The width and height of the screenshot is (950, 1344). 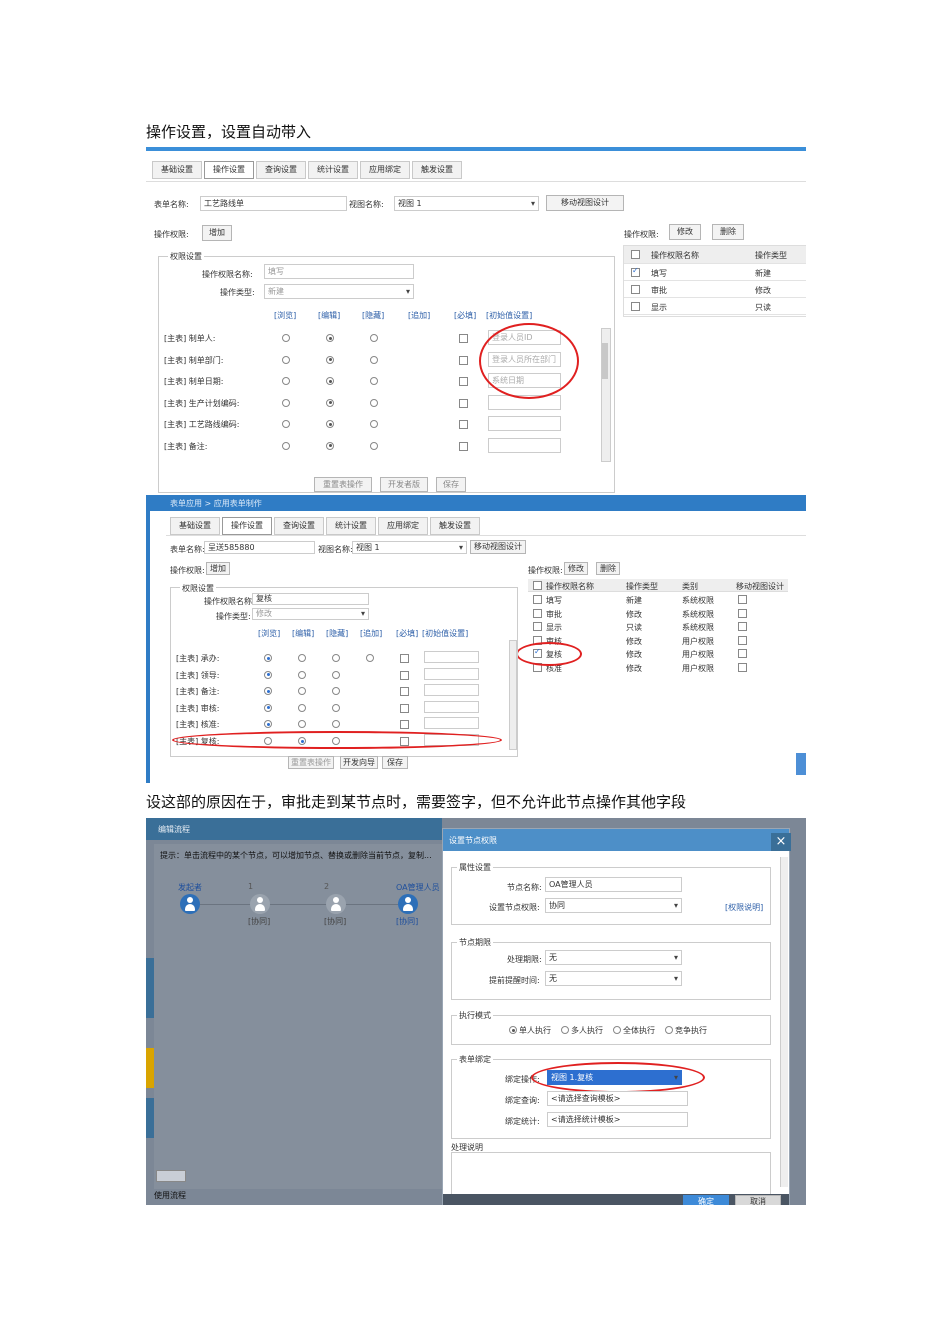 What do you see at coordinates (576, 568) in the screenshot?
I see `edit-button-2: 修改` at bounding box center [576, 568].